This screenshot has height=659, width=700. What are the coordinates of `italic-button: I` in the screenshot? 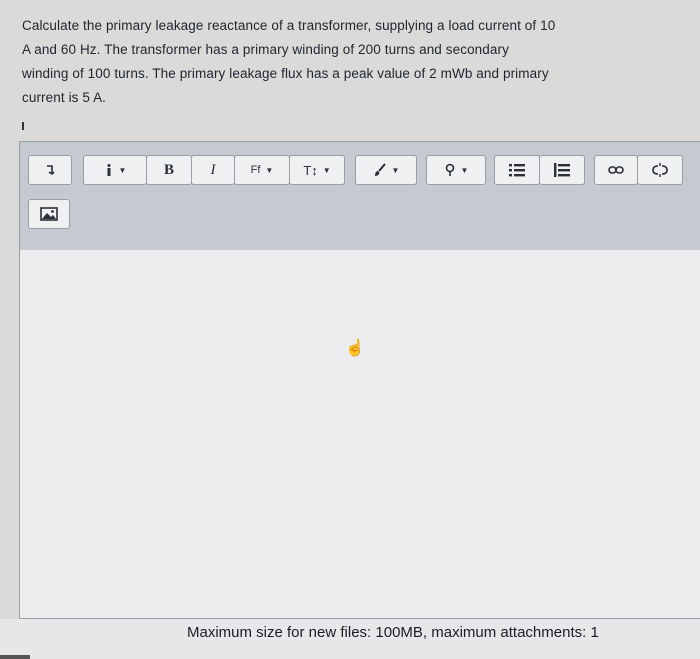 It's located at (213, 170).